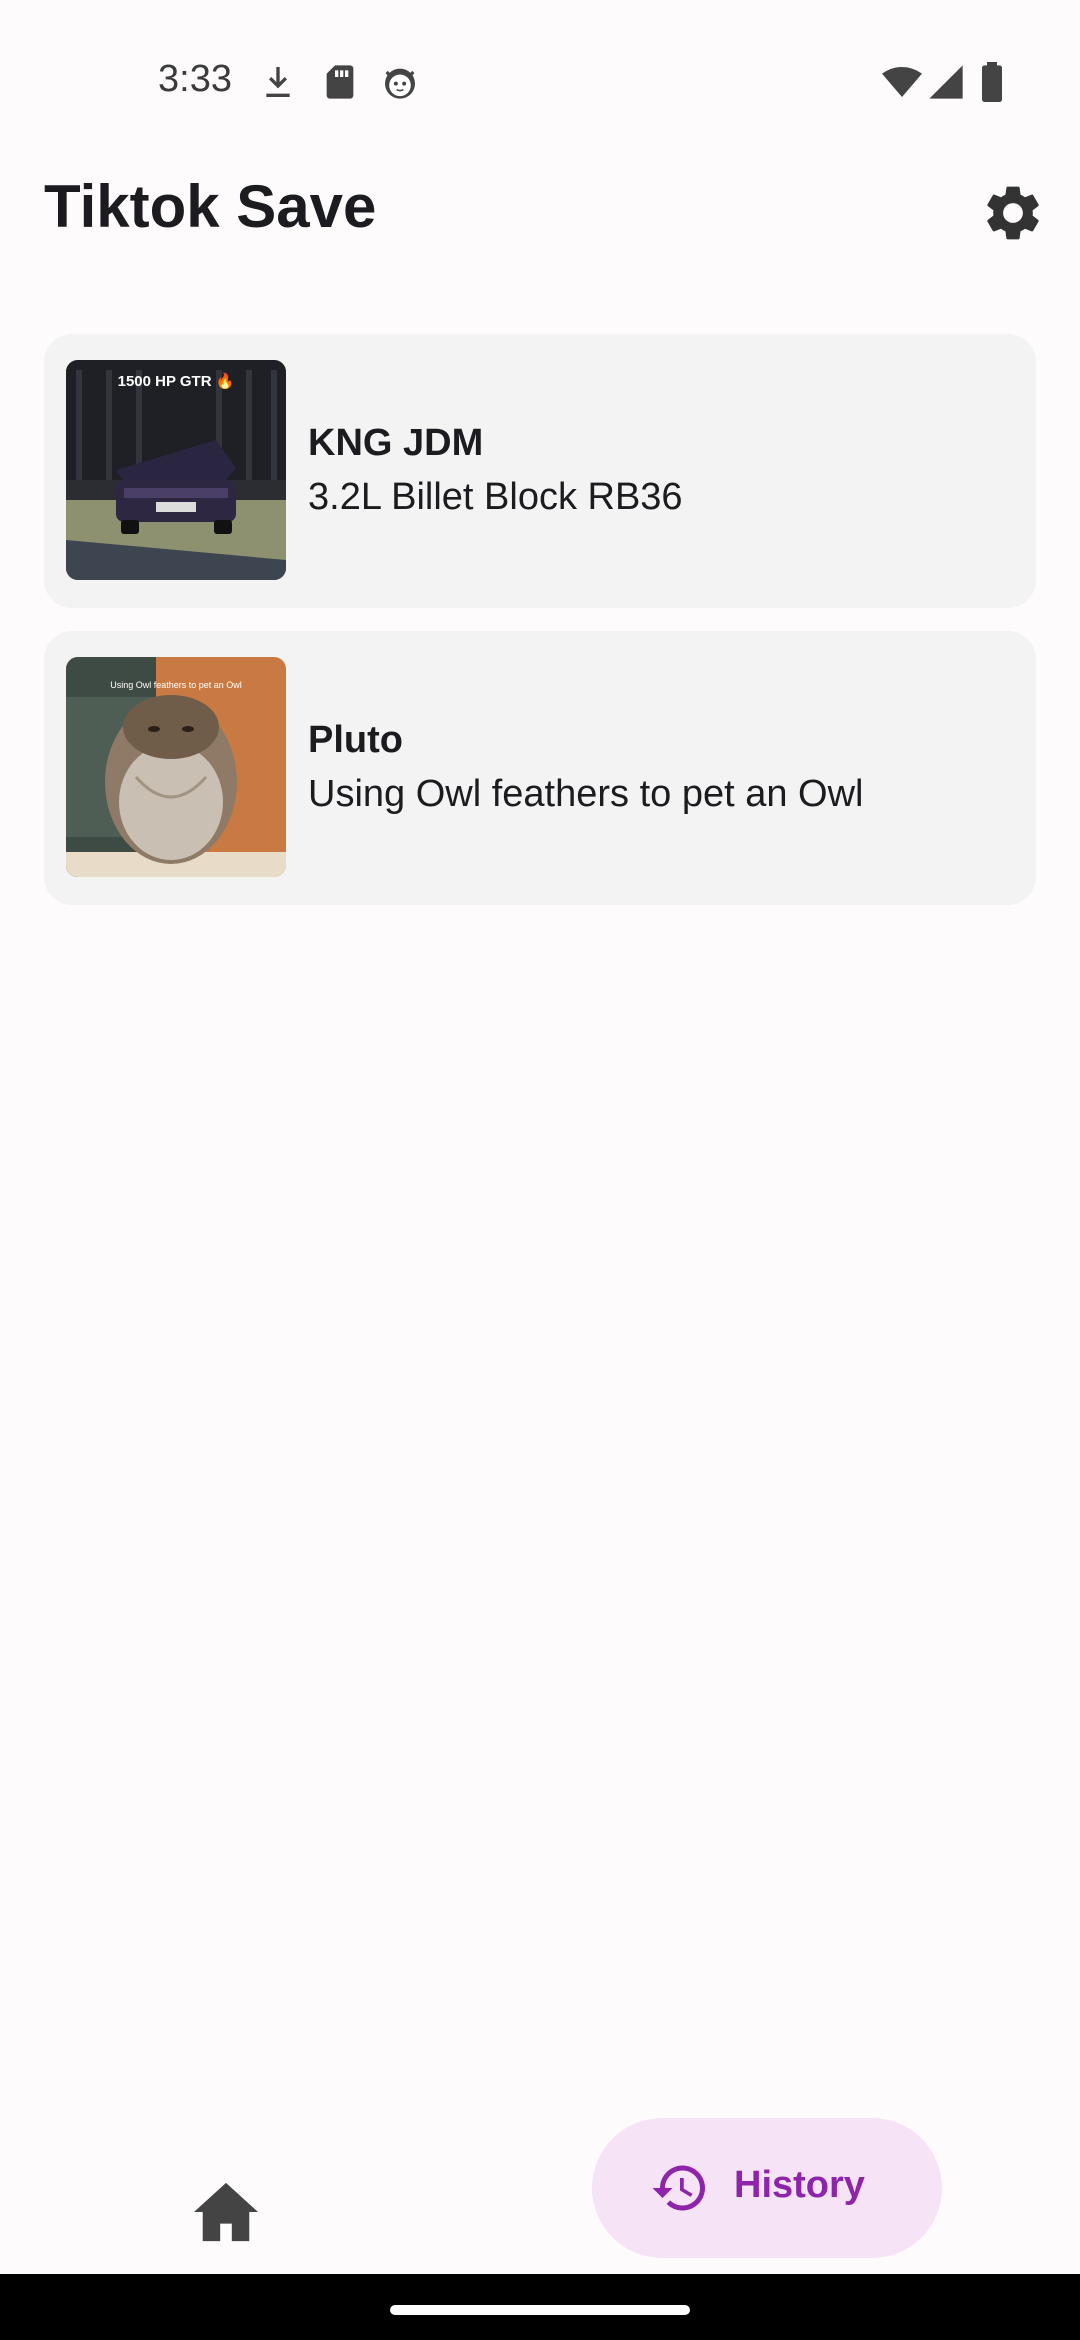 This screenshot has width=1080, height=2340. What do you see at coordinates (176, 767) in the screenshot?
I see `video-thumbnail: Using Owl feathers to pet an Owl` at bounding box center [176, 767].